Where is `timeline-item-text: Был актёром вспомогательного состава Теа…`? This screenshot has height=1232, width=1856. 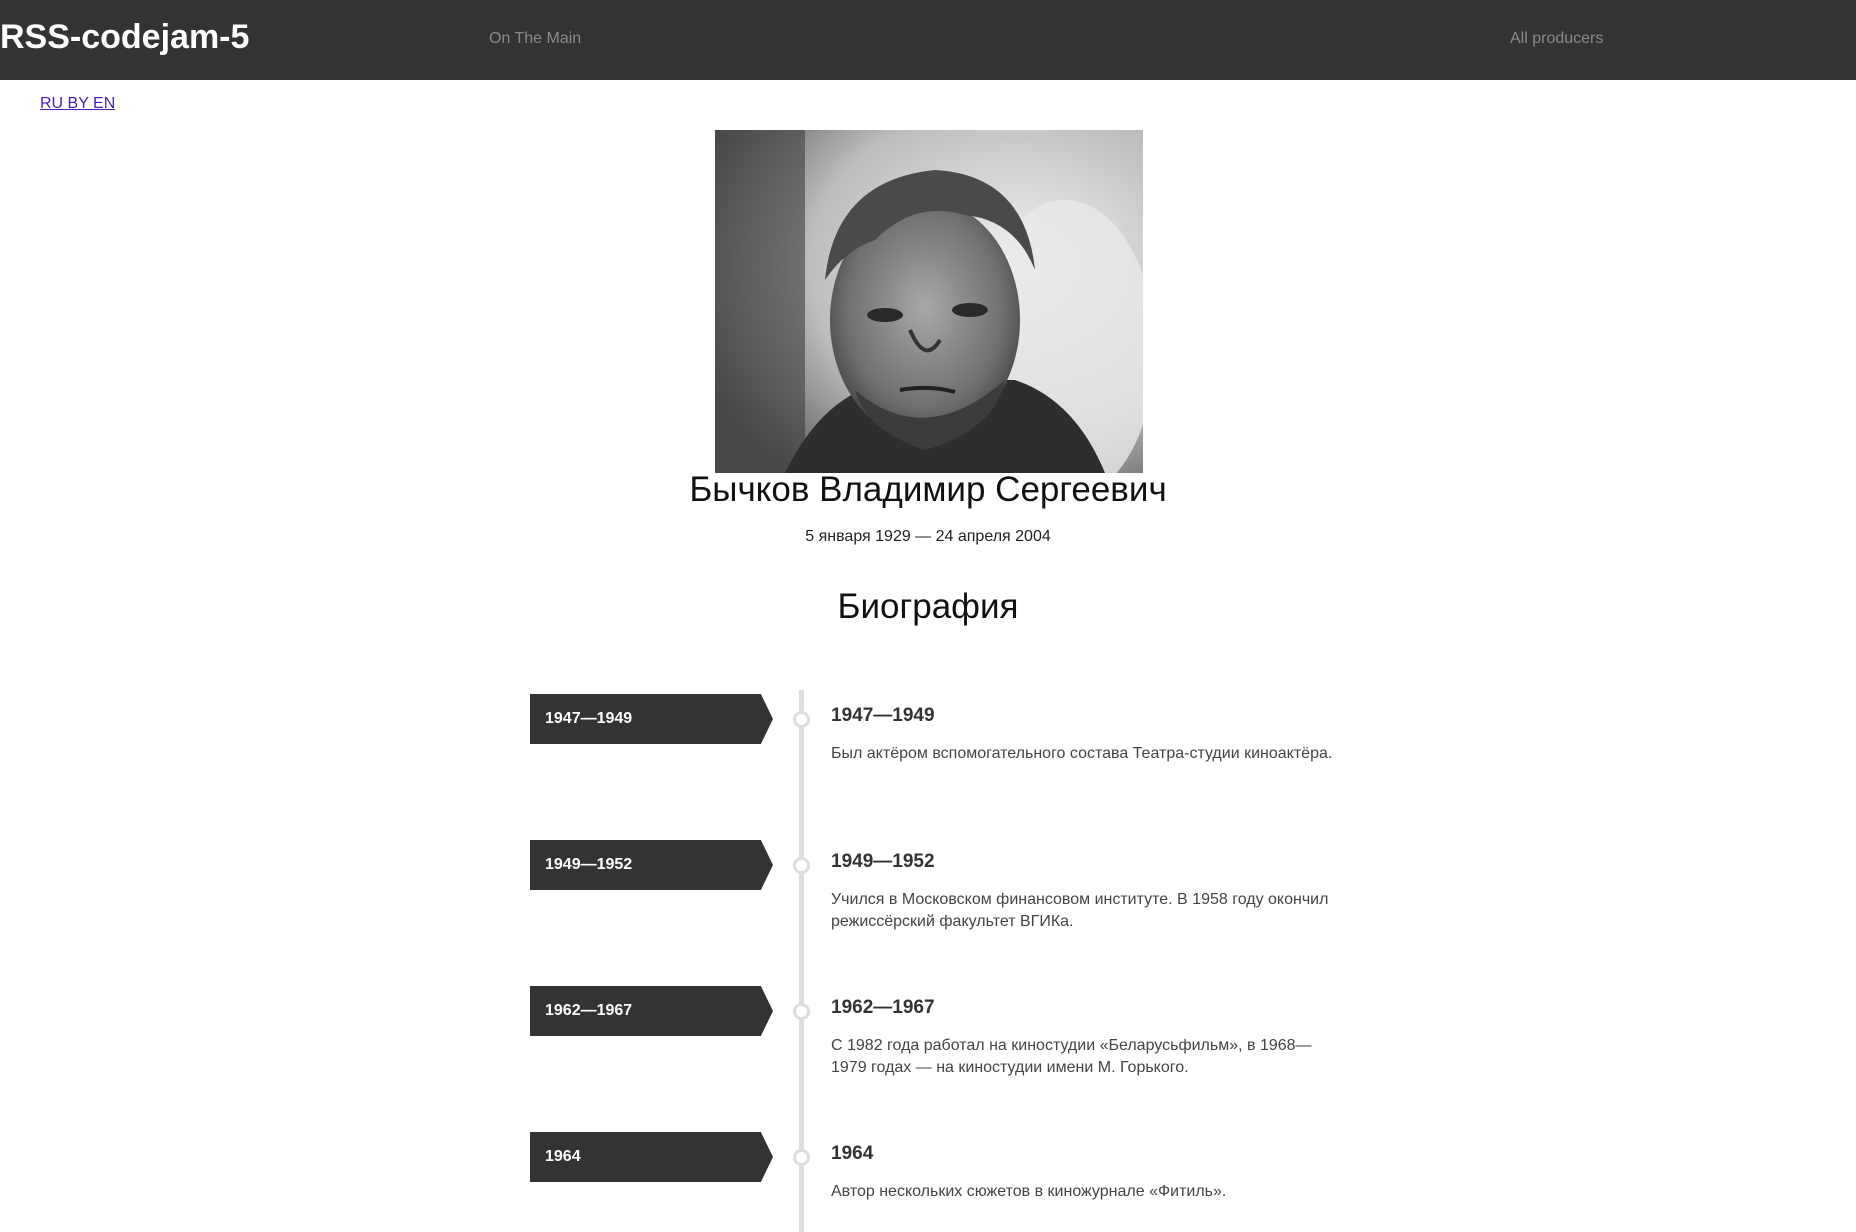
timeline-item-text: Был актёром вспомогательного состава Теа… is located at coordinates (1082, 753).